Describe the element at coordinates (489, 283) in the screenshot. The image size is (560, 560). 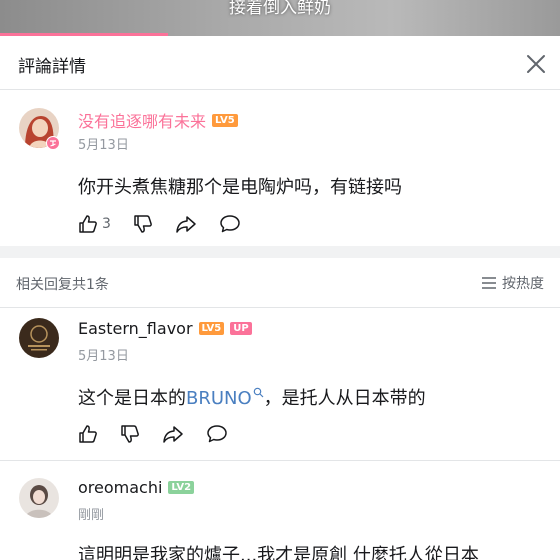
I see `sort-lines-icon` at that location.